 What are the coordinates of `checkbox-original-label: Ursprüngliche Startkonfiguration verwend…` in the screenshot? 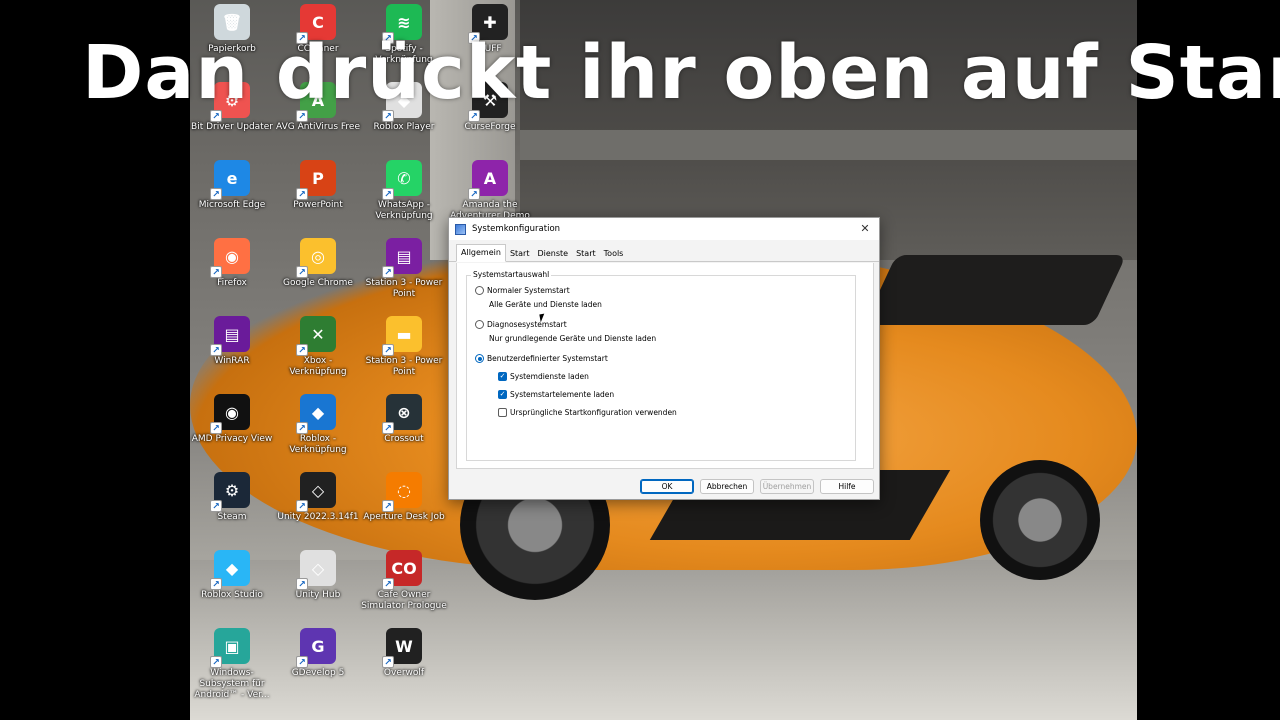 It's located at (593, 412).